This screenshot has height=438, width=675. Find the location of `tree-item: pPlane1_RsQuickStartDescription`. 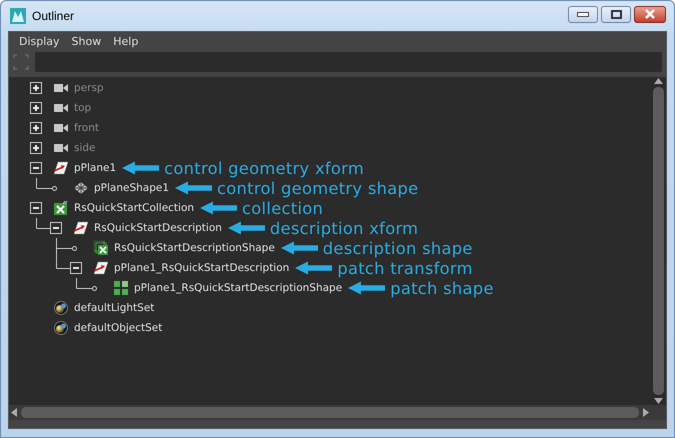

tree-item: pPlane1_RsQuickStartDescription is located at coordinates (202, 268).